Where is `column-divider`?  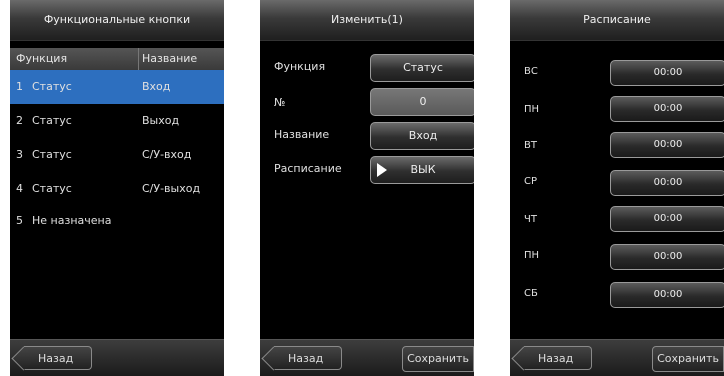 column-divider is located at coordinates (138, 59).